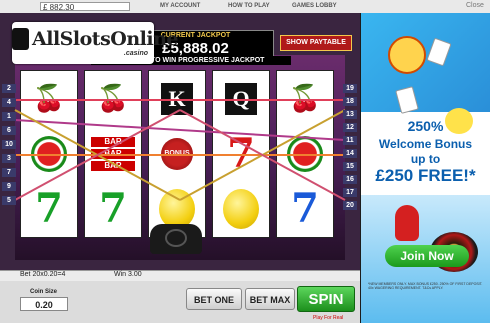 The width and height of the screenshot is (490, 323). Describe the element at coordinates (128, 274) in the screenshot. I see `win-amount: Win 3.00` at that location.